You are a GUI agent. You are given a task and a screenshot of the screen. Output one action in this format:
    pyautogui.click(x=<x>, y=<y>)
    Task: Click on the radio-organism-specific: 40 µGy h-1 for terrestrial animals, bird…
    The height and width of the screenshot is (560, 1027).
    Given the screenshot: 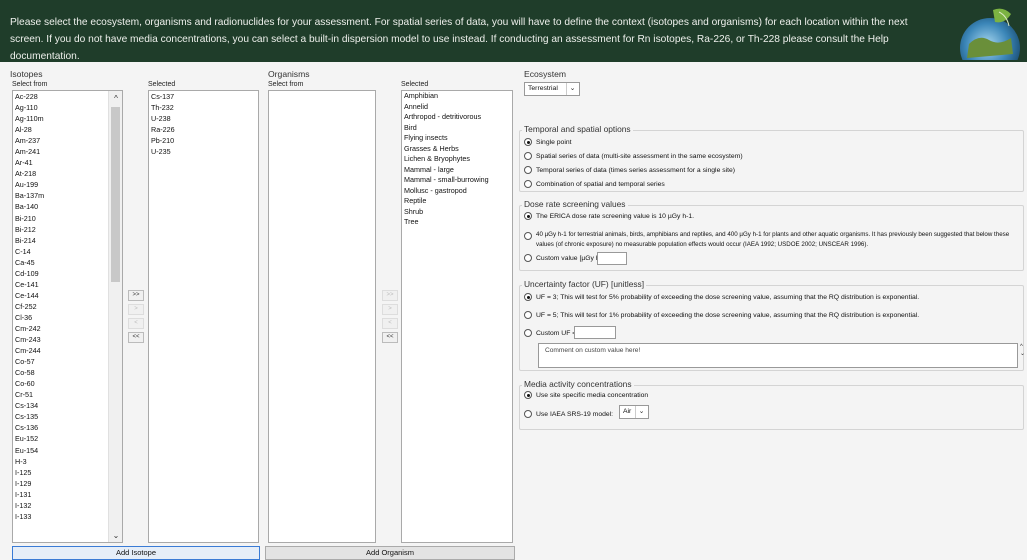 What is the action you would take?
    pyautogui.click(x=773, y=240)
    